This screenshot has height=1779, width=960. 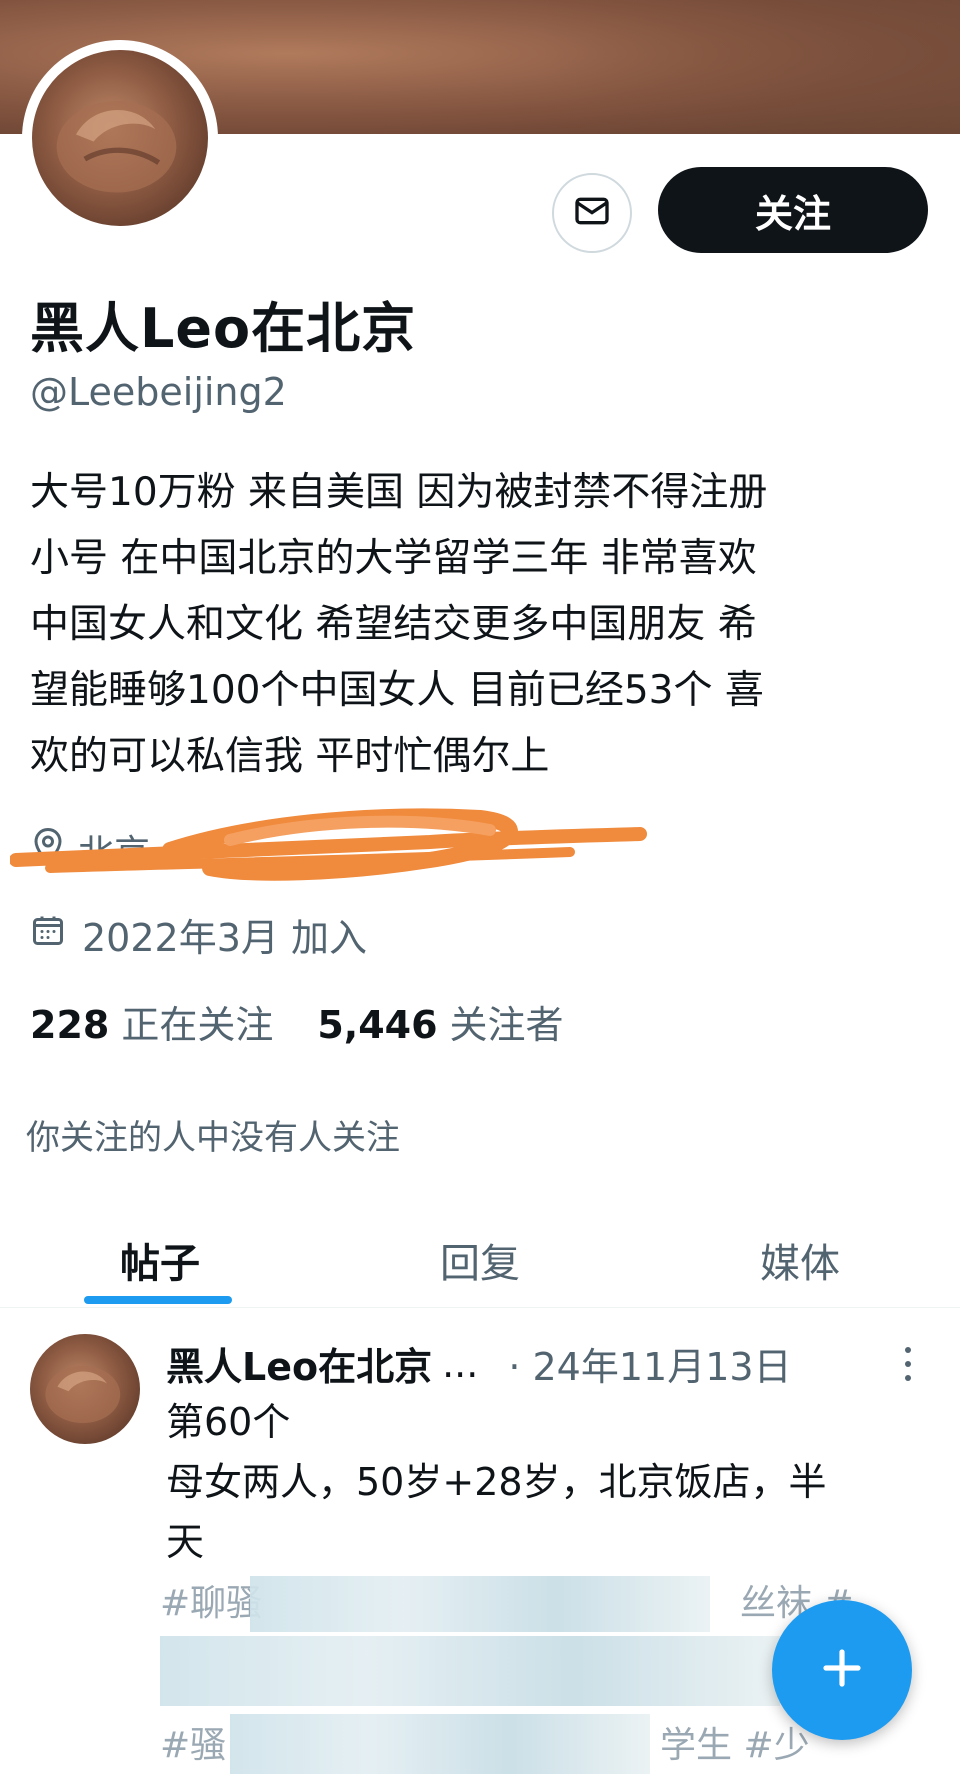 What do you see at coordinates (290, 756) in the screenshot?
I see `bio-line: 欢的可以私信我 平时忙偶尔上` at bounding box center [290, 756].